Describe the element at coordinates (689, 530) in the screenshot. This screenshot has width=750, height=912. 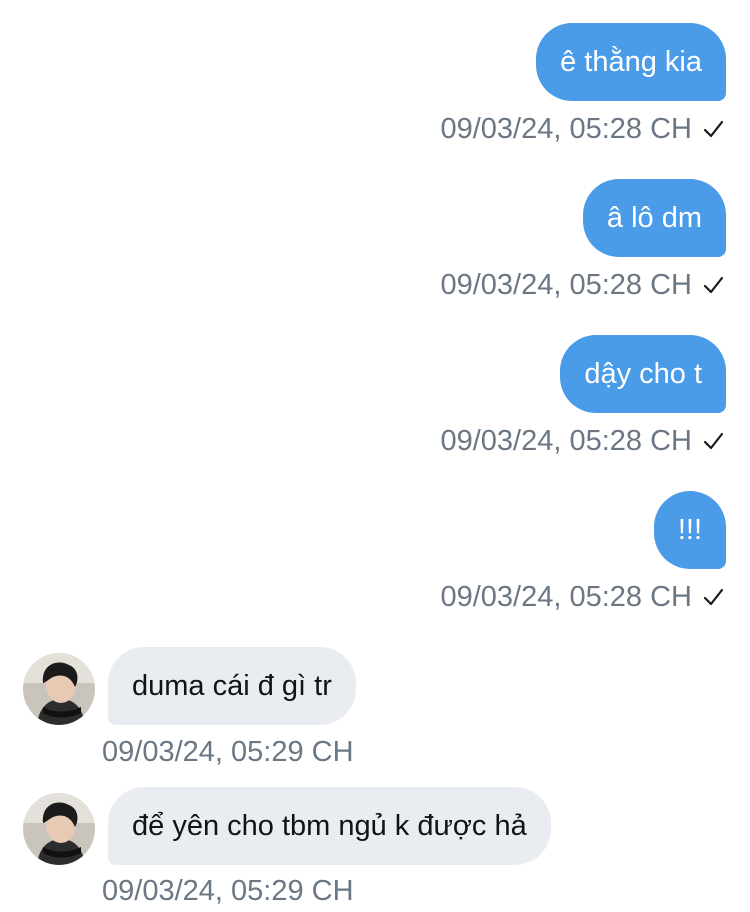
I see `message-bubble-outgoing: !!!` at that location.